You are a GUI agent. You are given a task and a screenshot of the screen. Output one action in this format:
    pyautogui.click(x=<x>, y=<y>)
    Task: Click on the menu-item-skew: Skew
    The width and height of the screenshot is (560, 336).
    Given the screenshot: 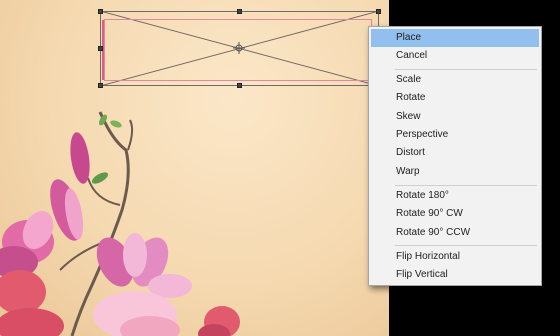 What is the action you would take?
    pyautogui.click(x=455, y=117)
    